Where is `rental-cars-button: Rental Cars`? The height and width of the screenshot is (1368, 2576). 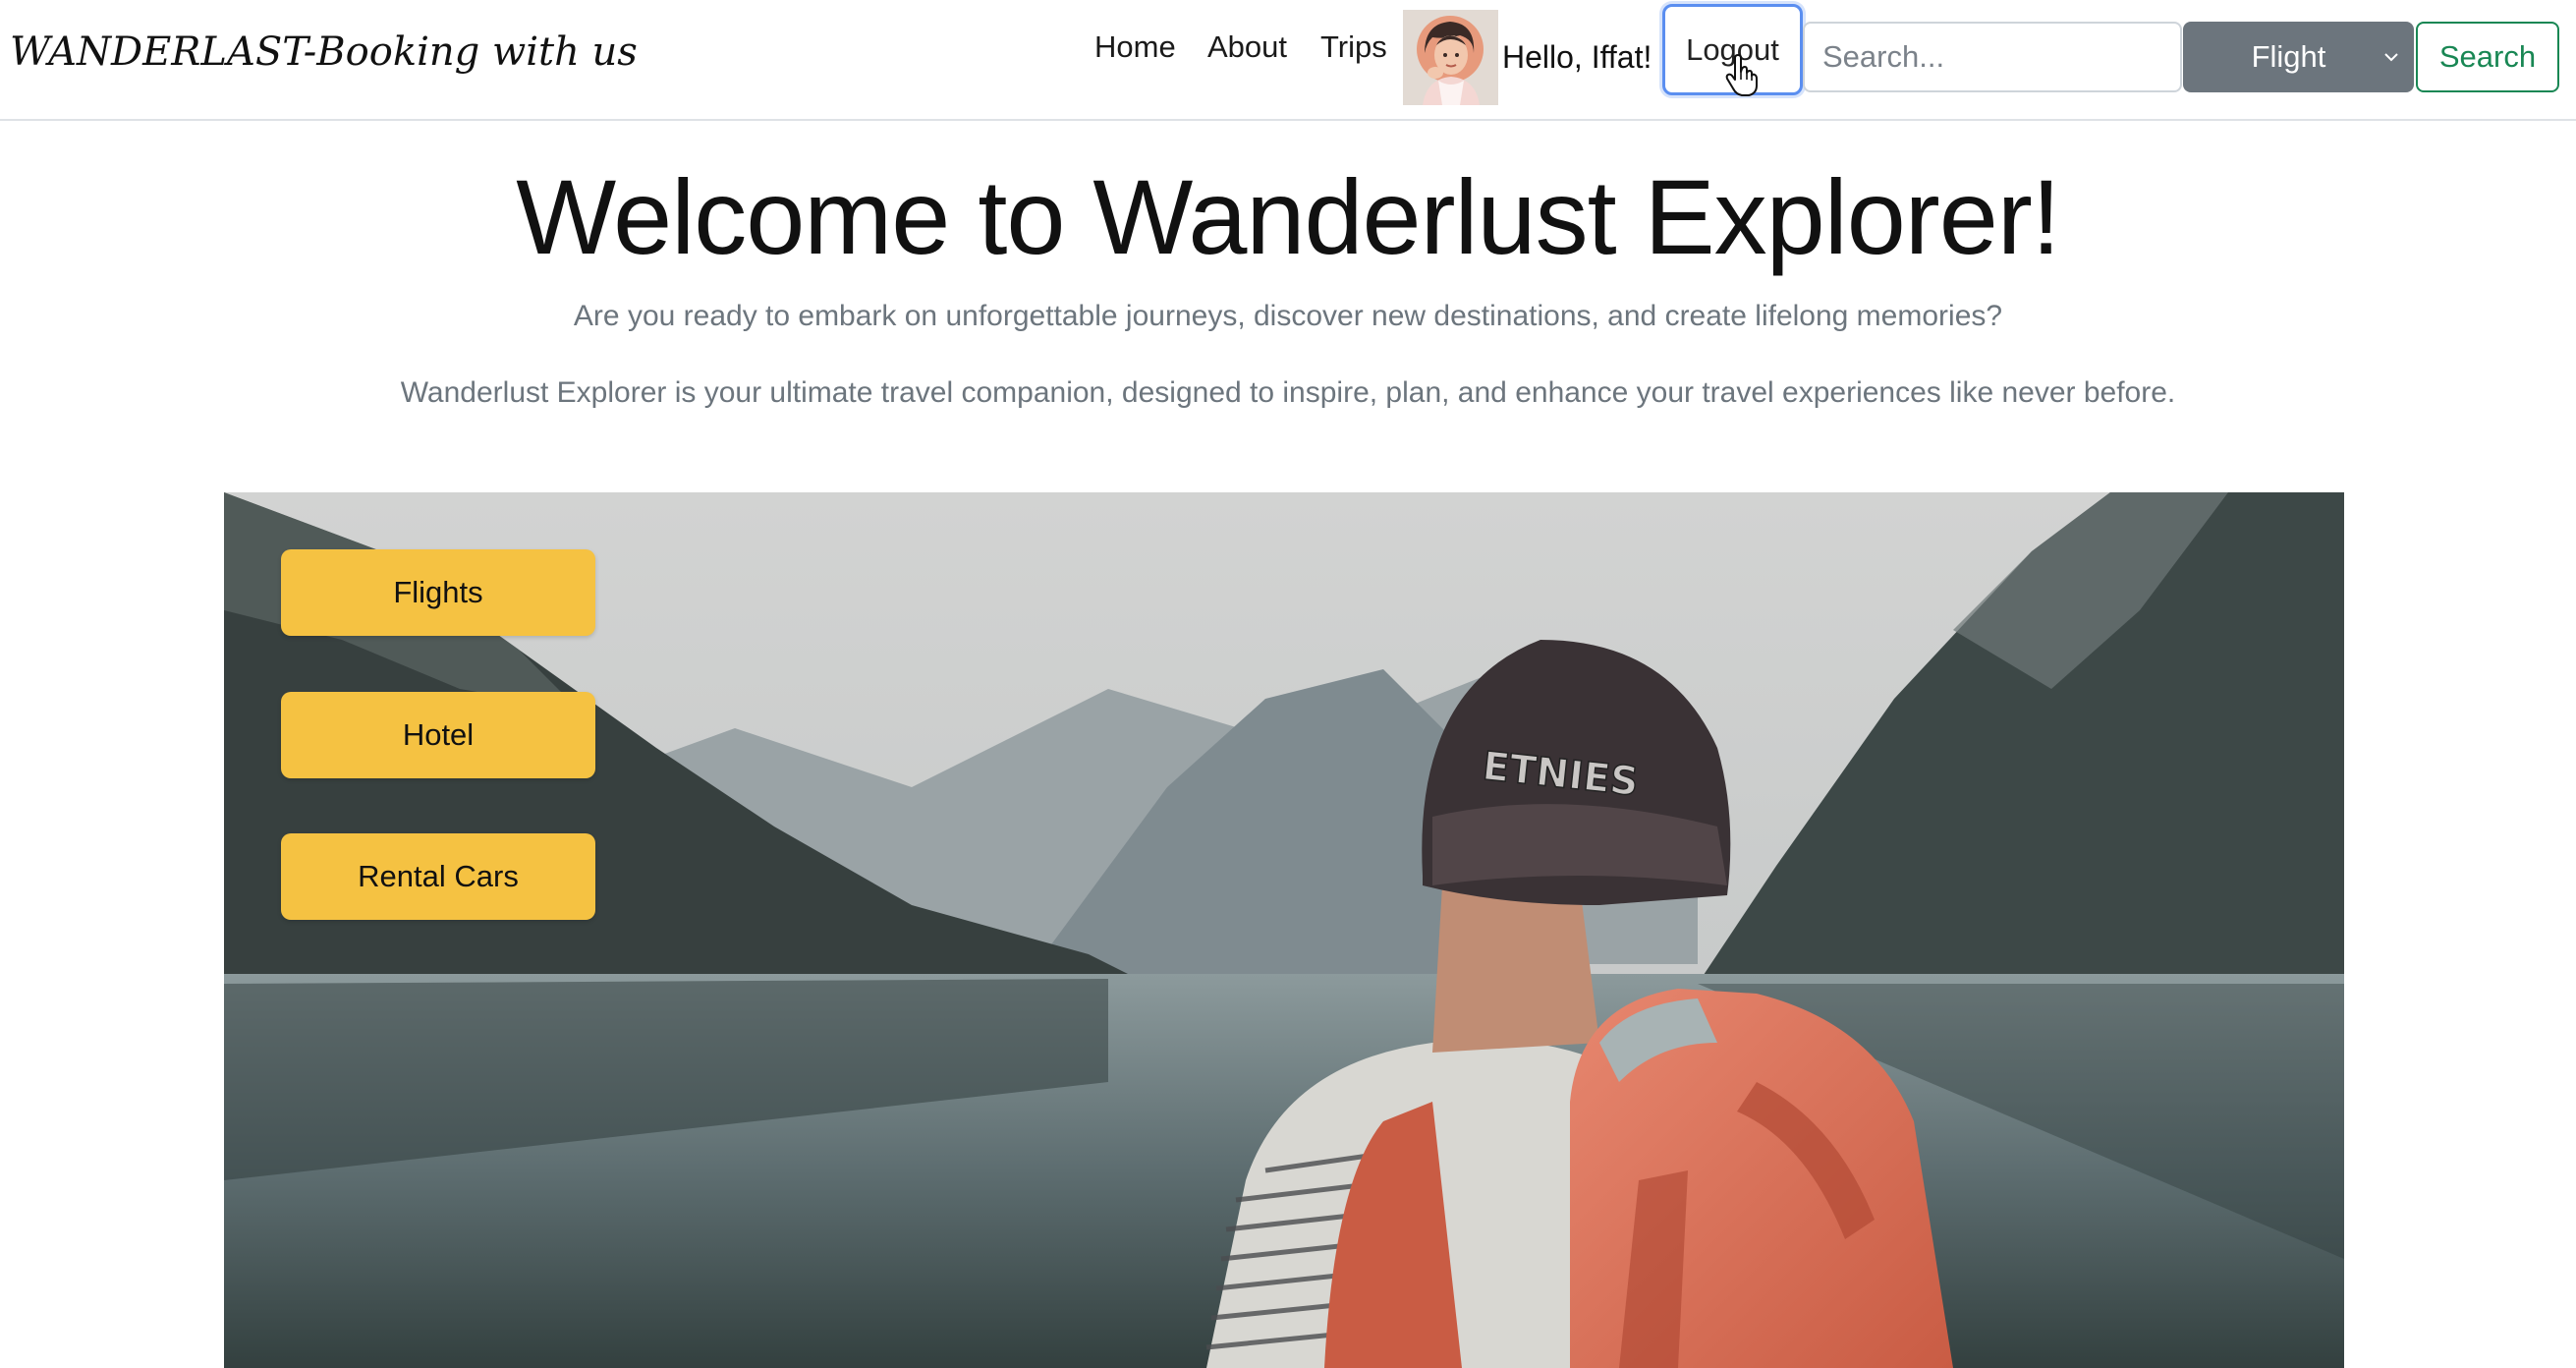 rental-cars-button: Rental Cars is located at coordinates (438, 876).